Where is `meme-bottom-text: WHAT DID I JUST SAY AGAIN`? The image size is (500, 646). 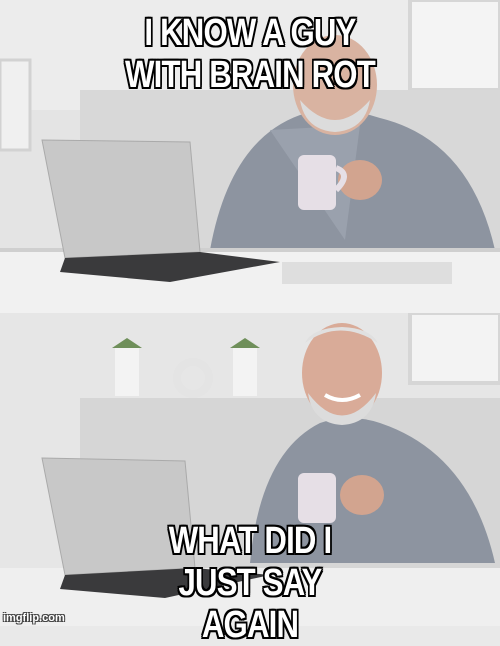
meme-bottom-text: WHAT DID I JUST SAY AGAIN is located at coordinates (250, 583).